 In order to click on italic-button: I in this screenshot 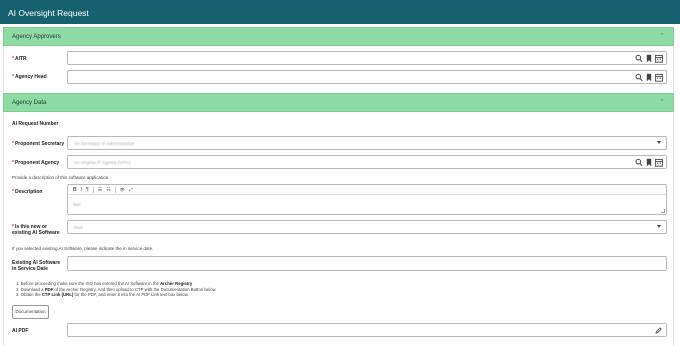, I will do `click(81, 190)`.